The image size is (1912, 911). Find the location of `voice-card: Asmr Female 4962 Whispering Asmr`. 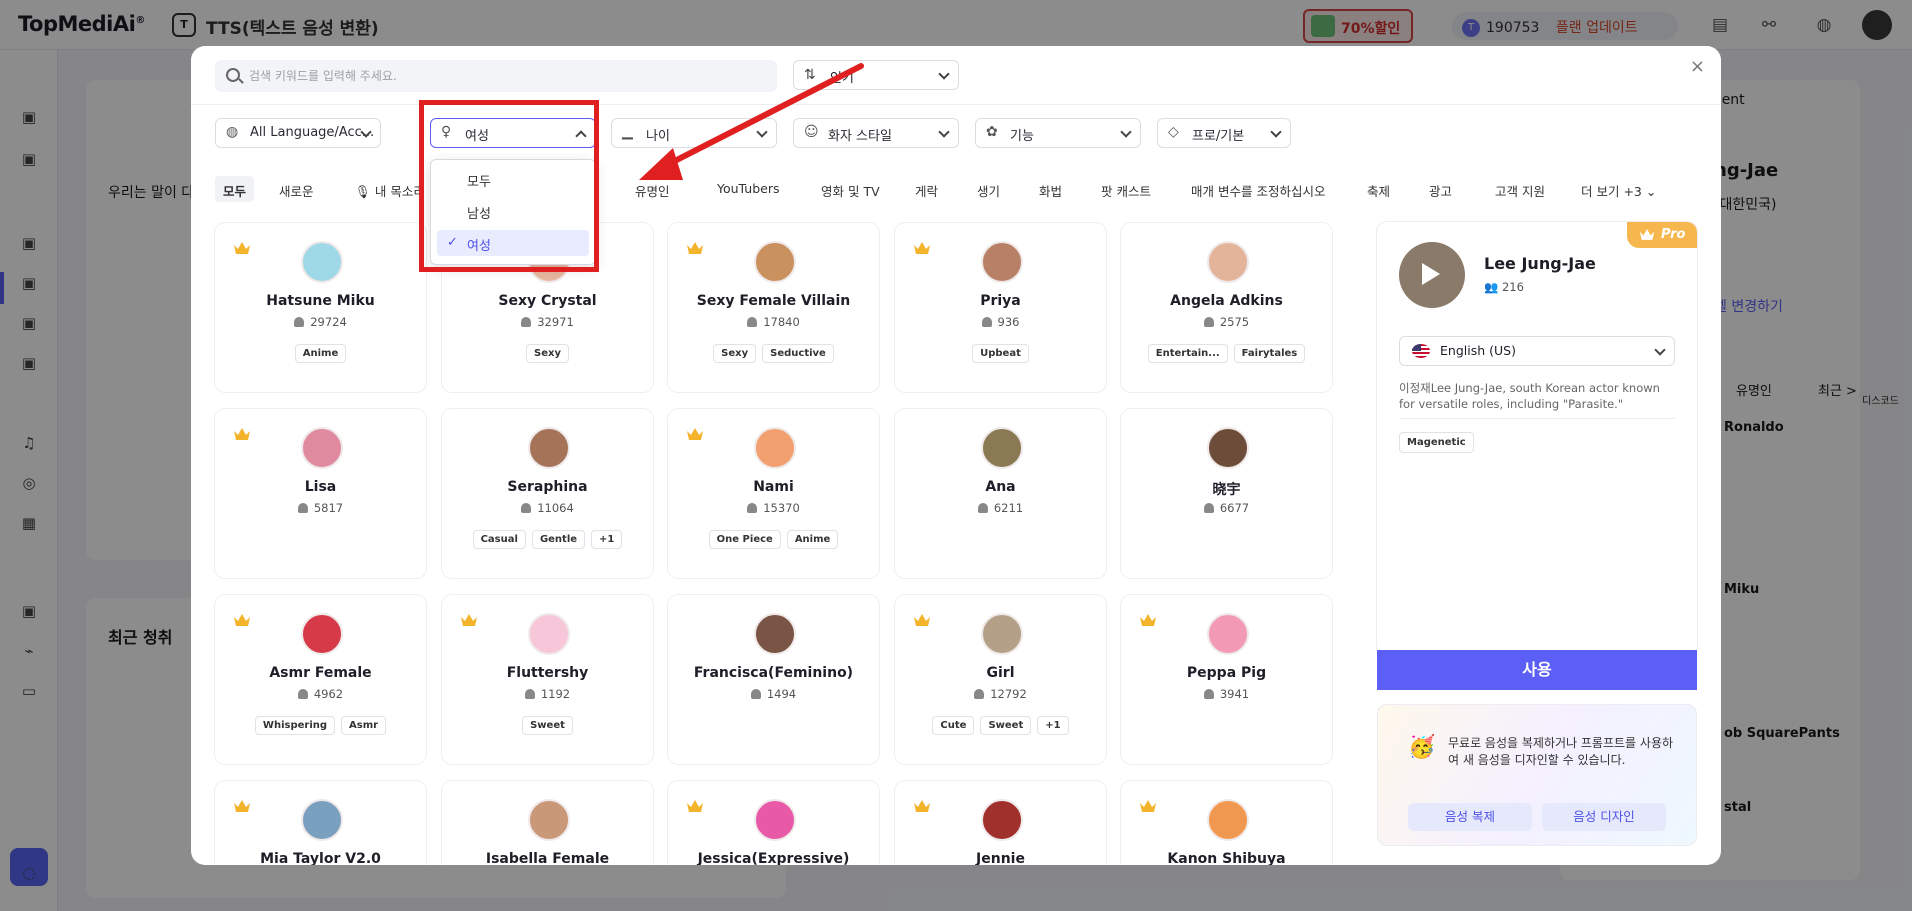

voice-card: Asmr Female 4962 Whispering Asmr is located at coordinates (320, 679).